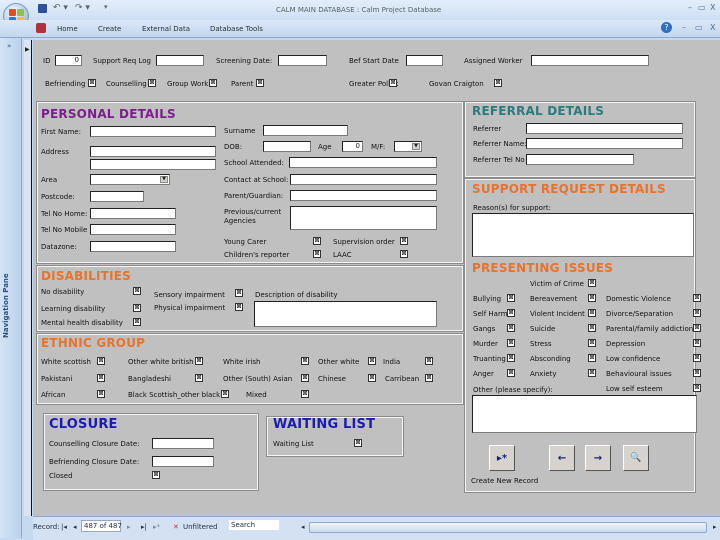 The height and width of the screenshot is (540, 720). I want to click on next-record-button: →, so click(598, 458).